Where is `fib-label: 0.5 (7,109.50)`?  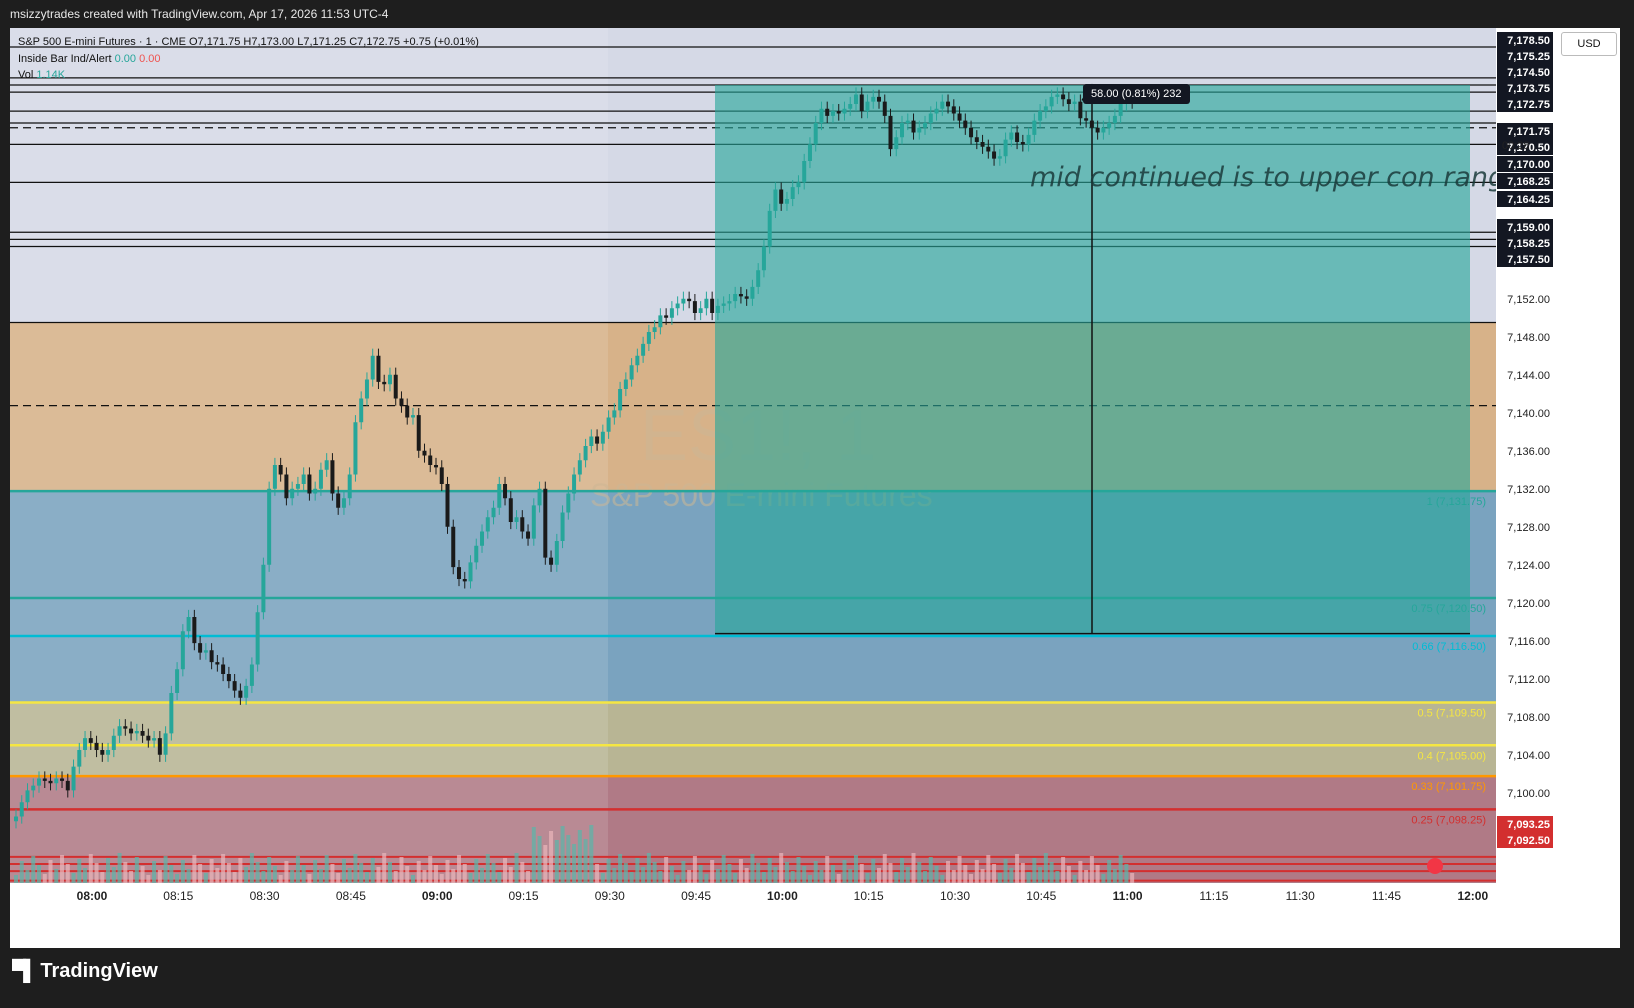
fib-label: 0.5 (7,109.50) is located at coordinates (1452, 714).